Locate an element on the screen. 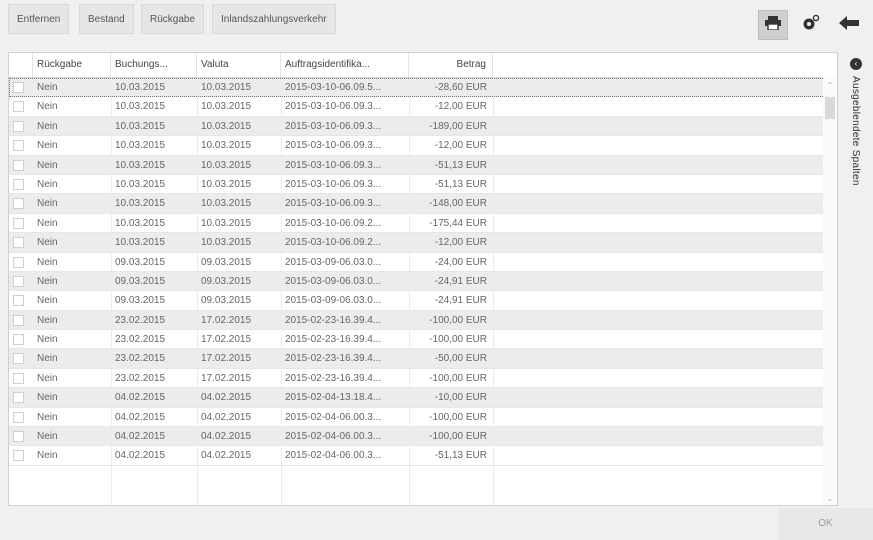 Image resolution: width=873 pixels, height=540 pixels. settings-icon is located at coordinates (811, 25).